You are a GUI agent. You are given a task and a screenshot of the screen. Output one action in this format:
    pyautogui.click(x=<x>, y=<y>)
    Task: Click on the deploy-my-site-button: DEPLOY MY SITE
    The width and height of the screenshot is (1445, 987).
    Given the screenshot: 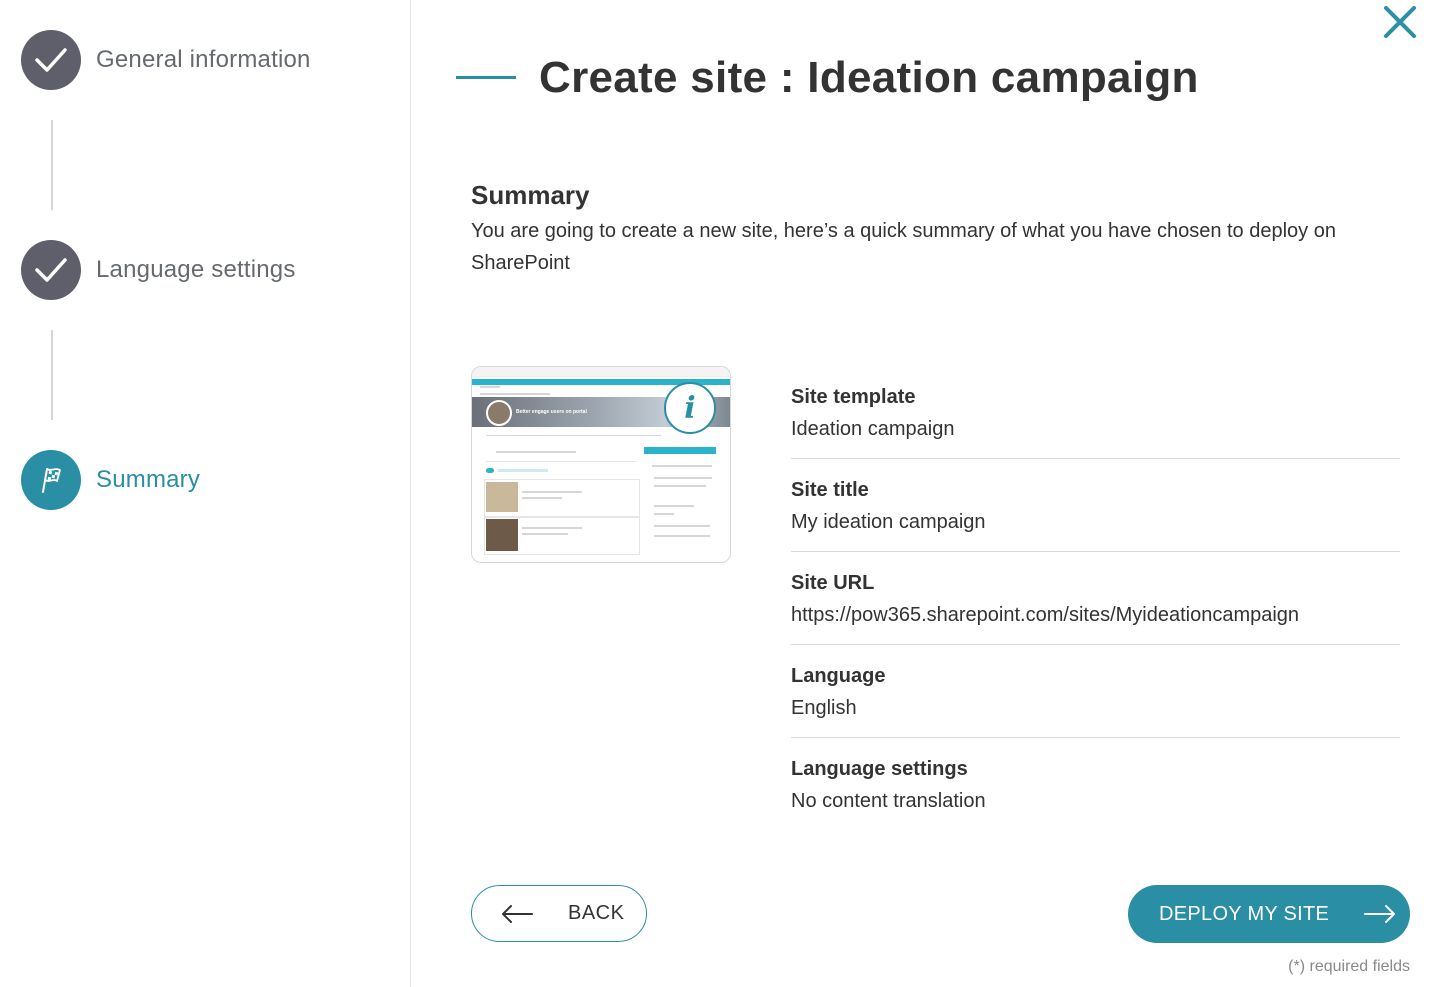 What is the action you would take?
    pyautogui.click(x=1269, y=914)
    